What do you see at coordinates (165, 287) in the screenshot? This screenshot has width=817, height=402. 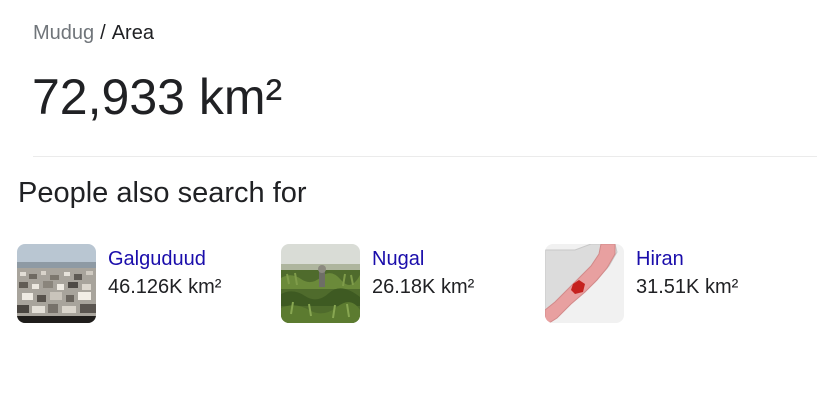 I see `card-value: 46.126K km²` at bounding box center [165, 287].